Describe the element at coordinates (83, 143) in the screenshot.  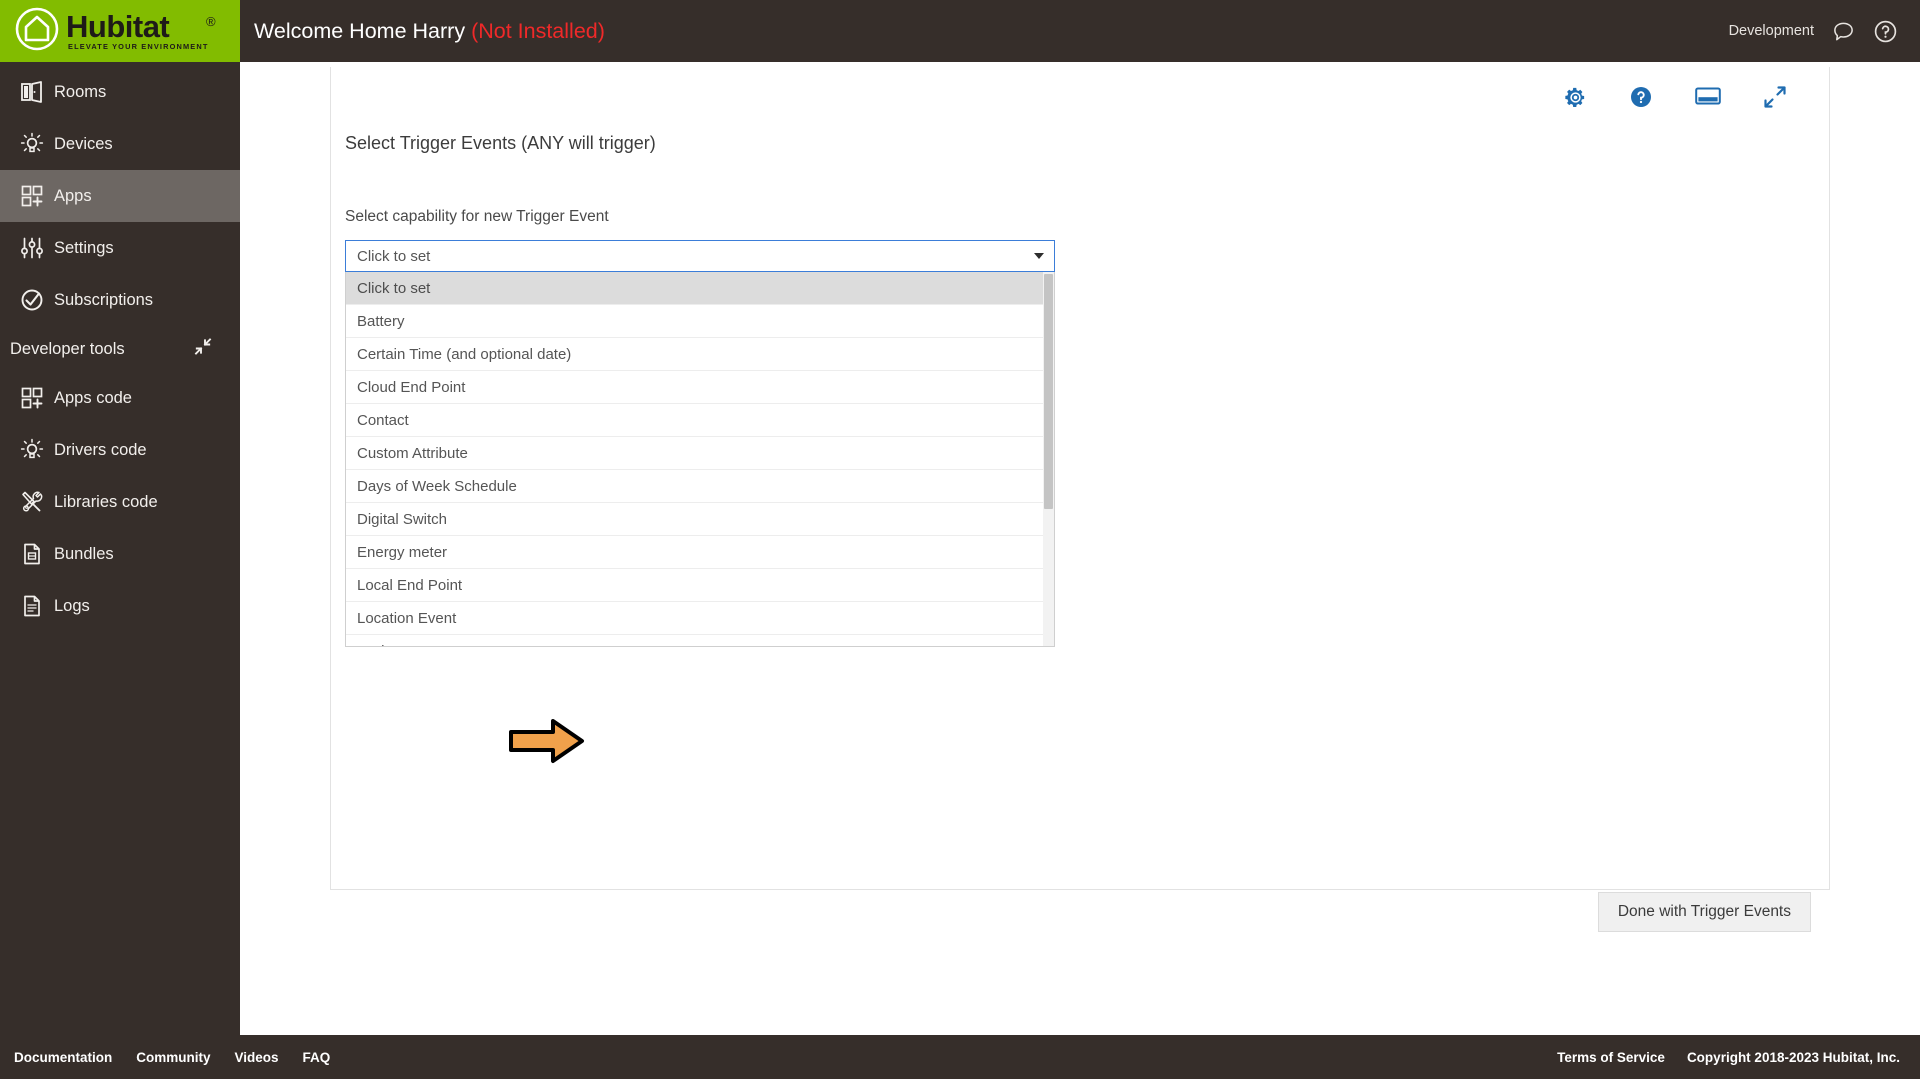
I see `sidebar-item-label: Devices` at that location.